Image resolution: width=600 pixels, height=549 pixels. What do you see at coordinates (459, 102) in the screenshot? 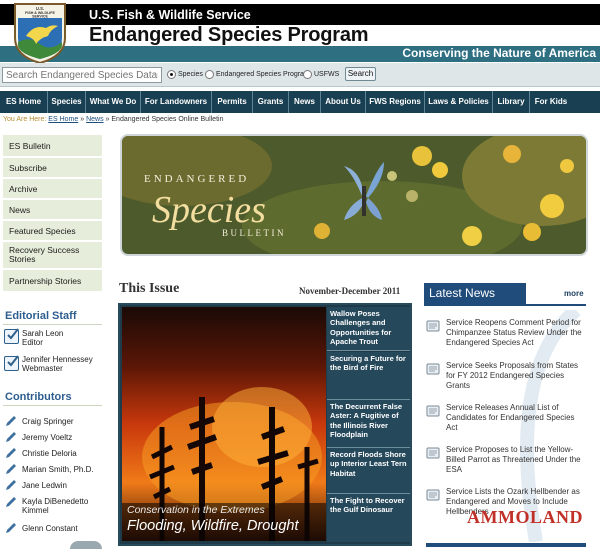
I see `nav-laws-policies: Laws & Policies` at bounding box center [459, 102].